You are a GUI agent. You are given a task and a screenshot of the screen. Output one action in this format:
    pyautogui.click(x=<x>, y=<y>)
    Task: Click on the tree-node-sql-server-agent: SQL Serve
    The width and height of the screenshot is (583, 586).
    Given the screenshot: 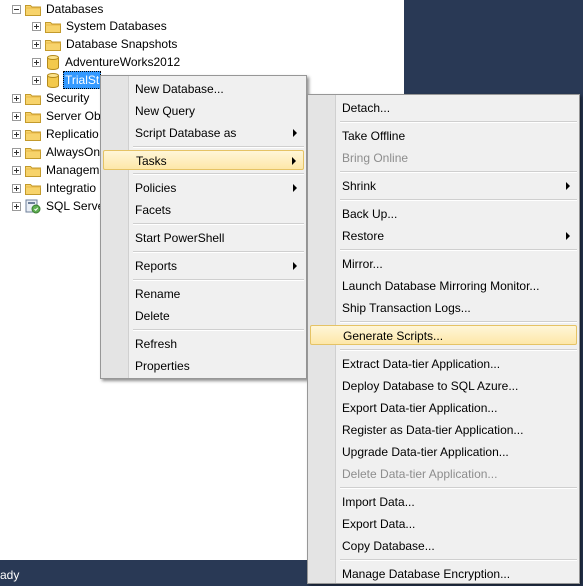 What is the action you would take?
    pyautogui.click(x=59, y=206)
    